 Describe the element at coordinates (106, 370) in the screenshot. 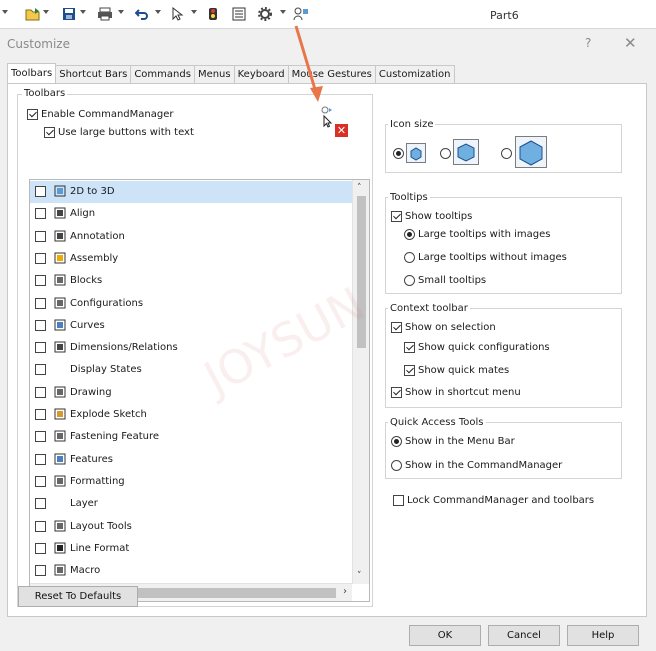

I see `toolbar-list-label: Display States` at that location.